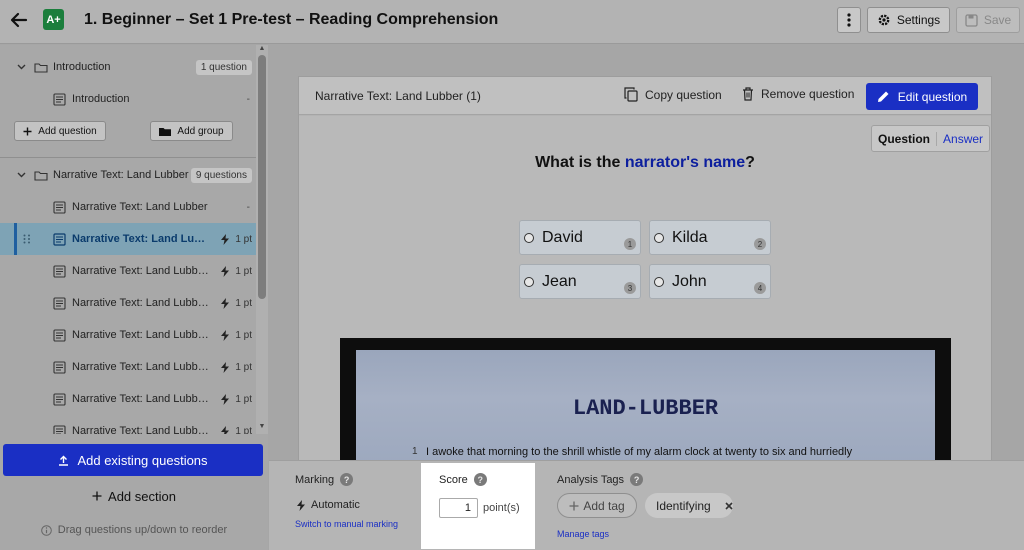  I want to click on copy-question-button: Copy question, so click(673, 94).